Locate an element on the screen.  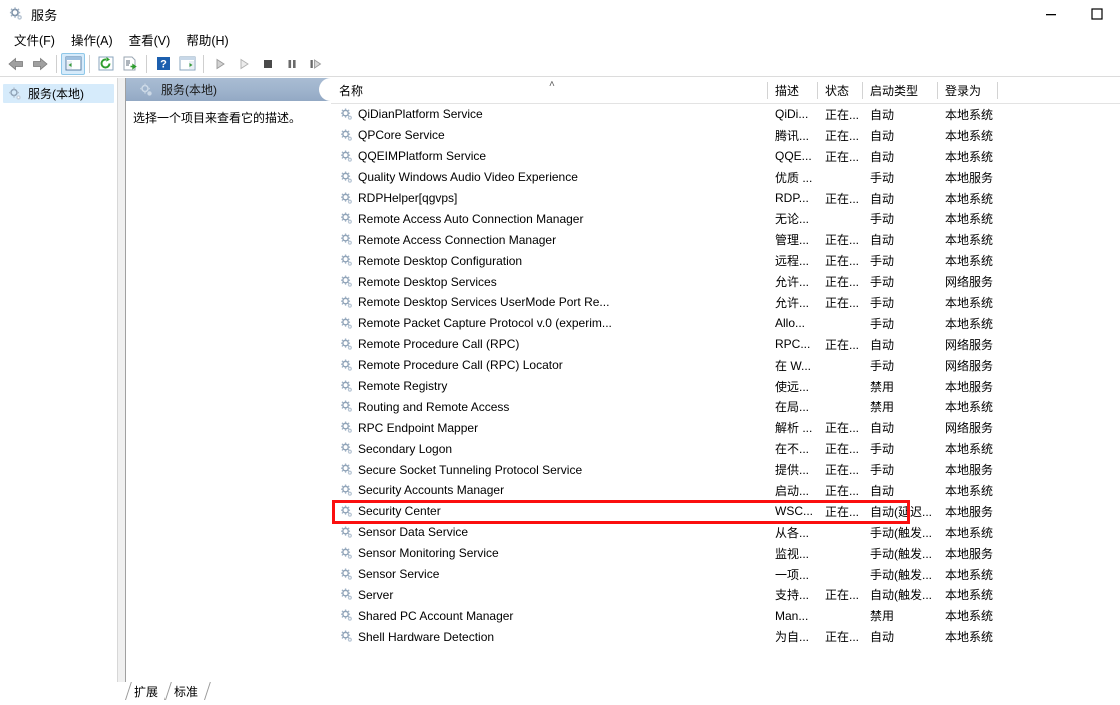
cell-name: QiDianPlatform Service is located at coordinates (549, 114).